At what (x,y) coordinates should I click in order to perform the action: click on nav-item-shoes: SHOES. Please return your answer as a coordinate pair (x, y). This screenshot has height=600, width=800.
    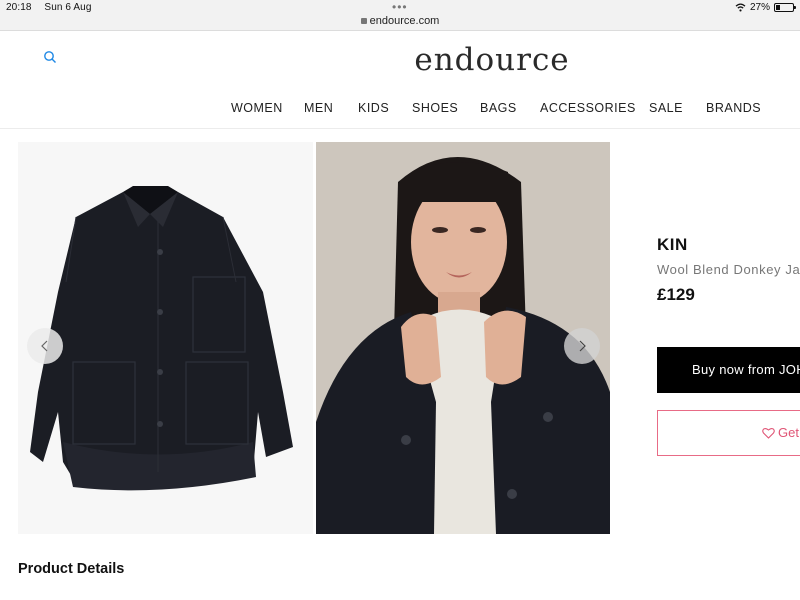
    Looking at the image, I should click on (435, 108).